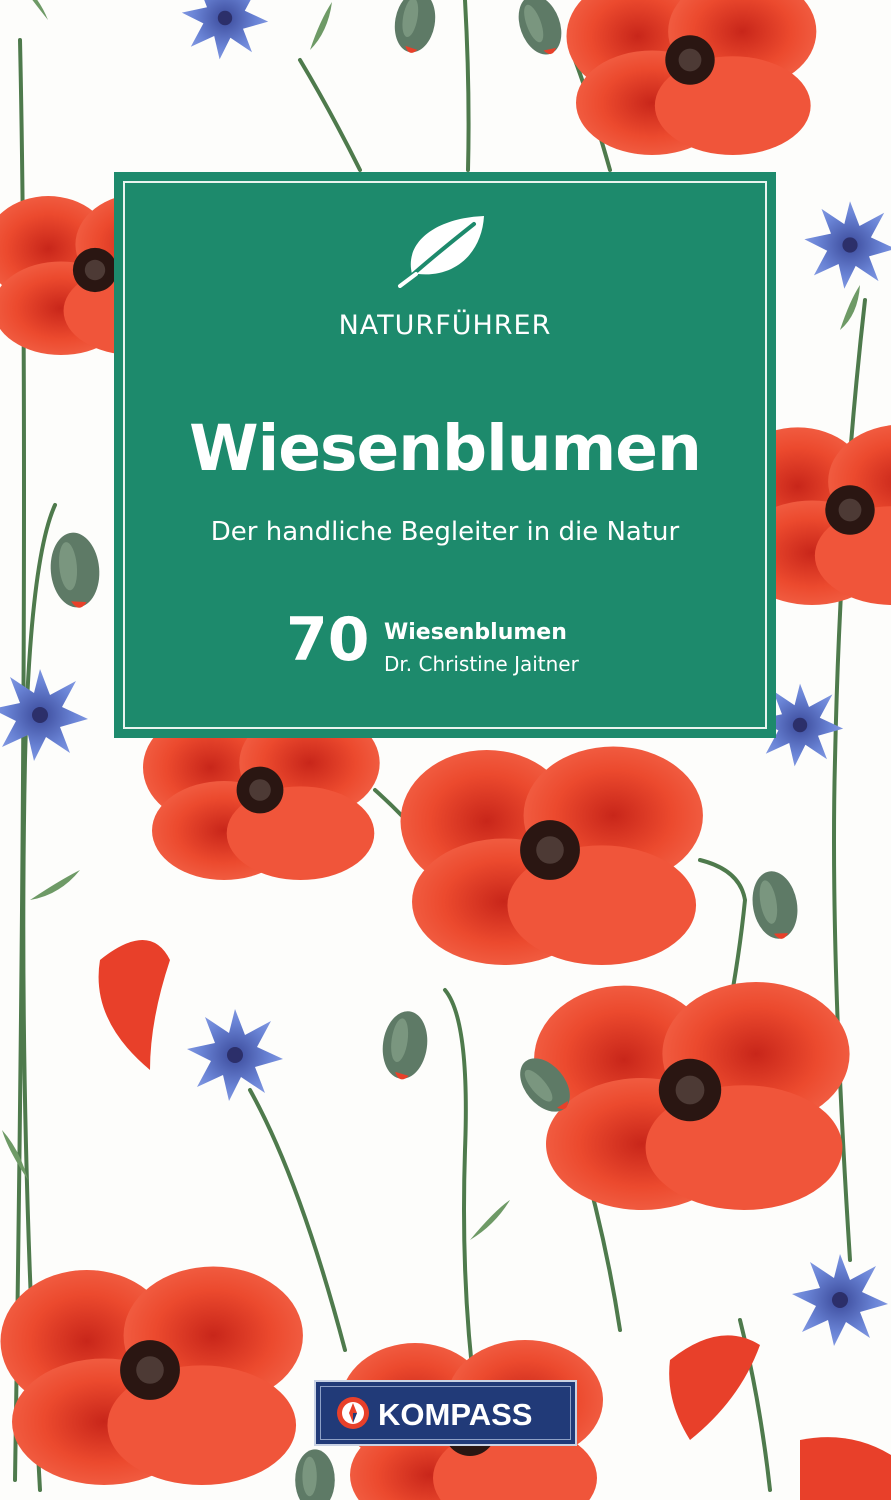  I want to click on compass-icon, so click(353, 1413).